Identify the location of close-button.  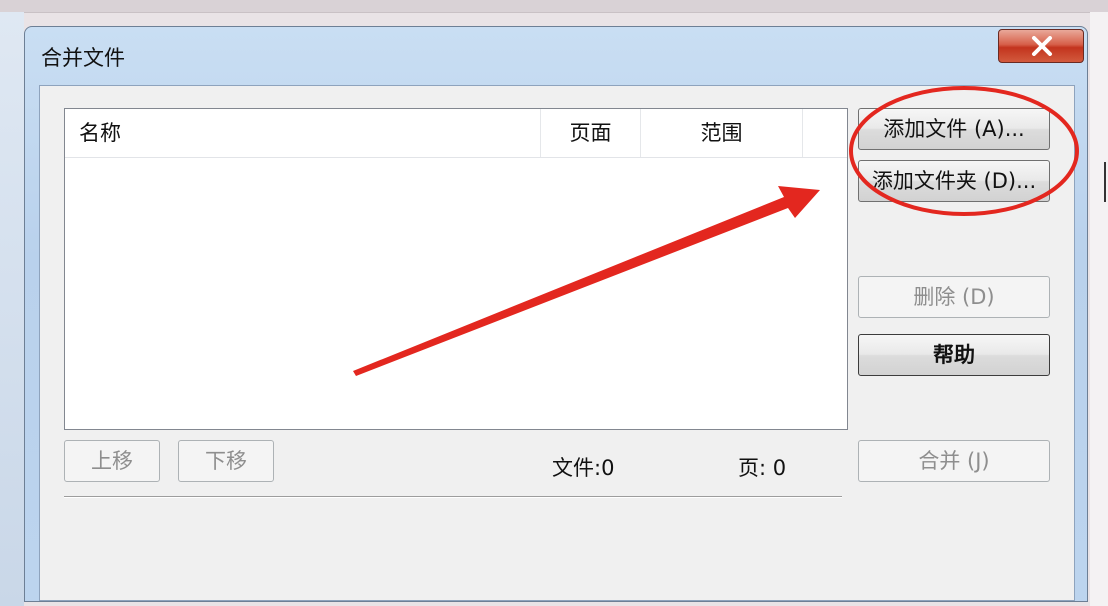
(1041, 46).